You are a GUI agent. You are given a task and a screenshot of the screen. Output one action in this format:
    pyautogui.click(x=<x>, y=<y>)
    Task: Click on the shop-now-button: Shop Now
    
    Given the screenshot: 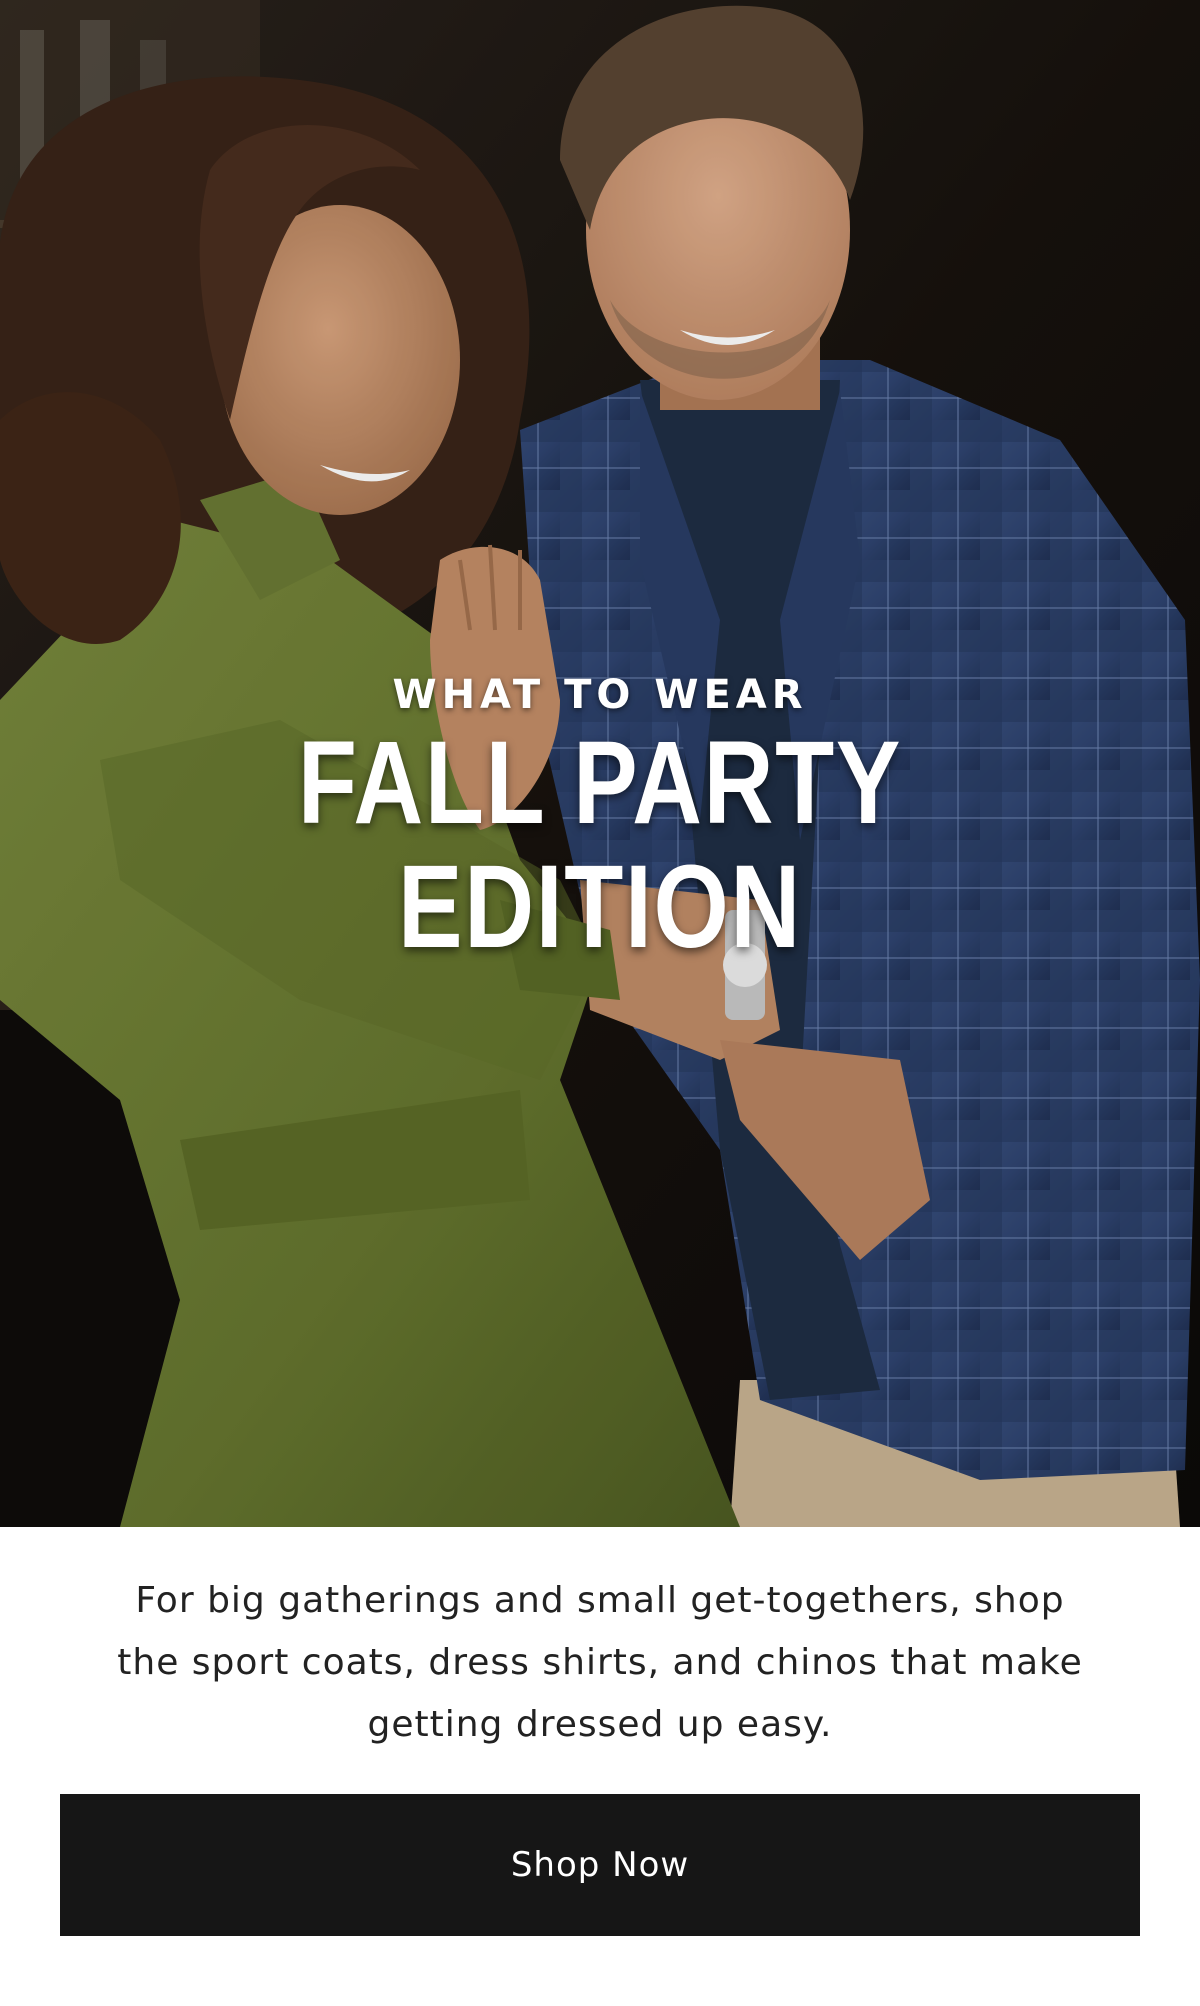 What is the action you would take?
    pyautogui.click(x=600, y=1865)
    